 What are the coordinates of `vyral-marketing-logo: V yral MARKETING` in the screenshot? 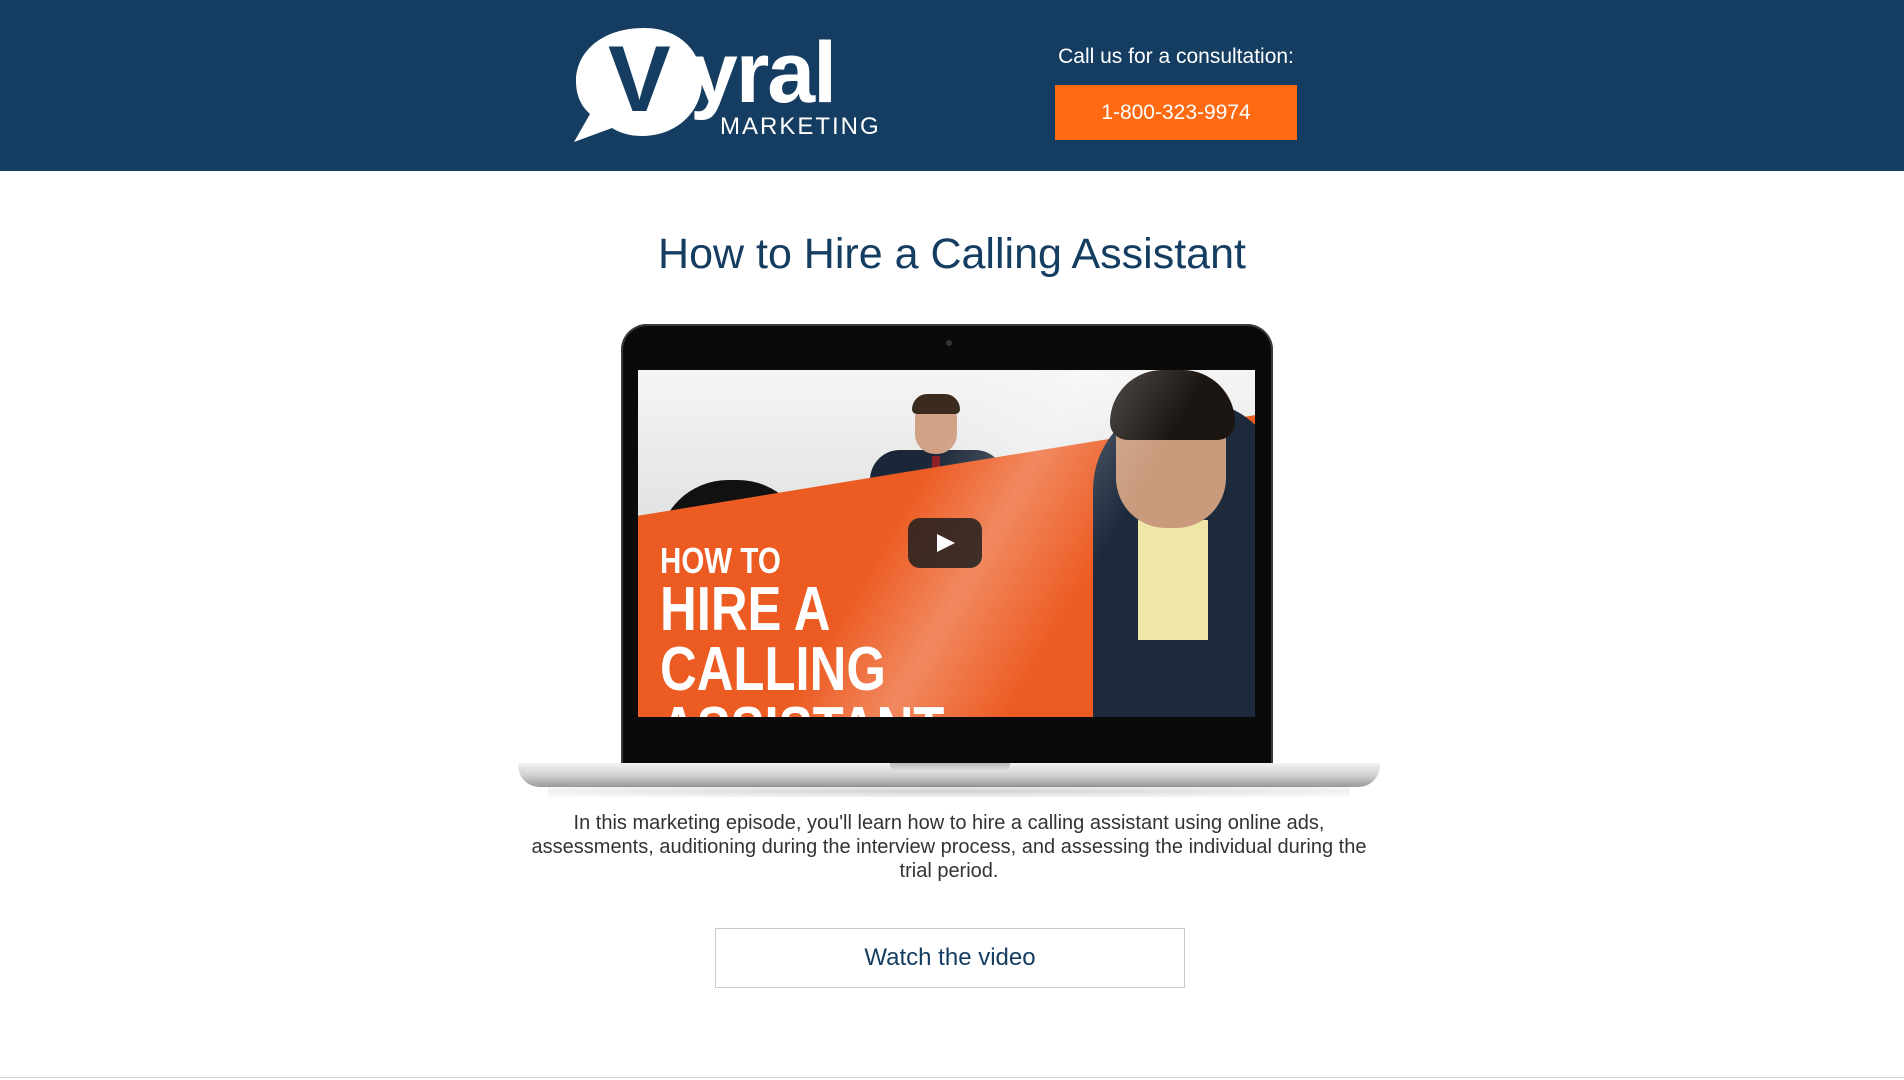 It's located at (725, 84).